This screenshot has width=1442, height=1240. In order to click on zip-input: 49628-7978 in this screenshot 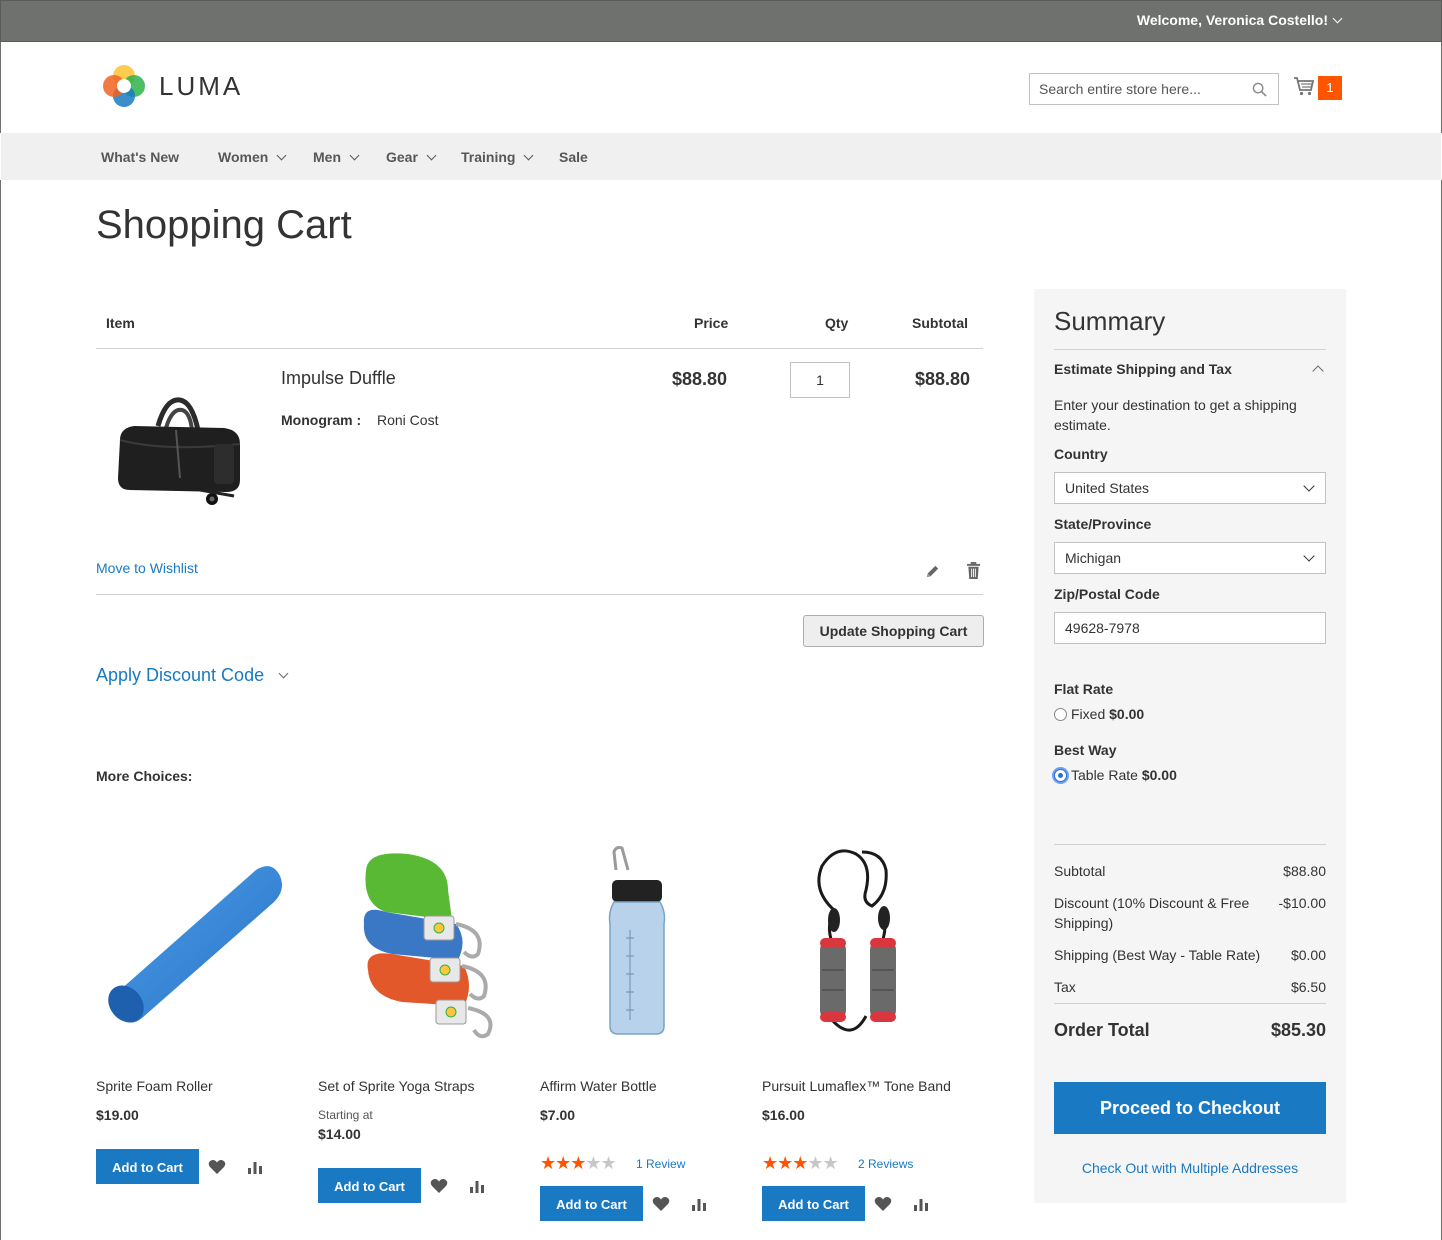, I will do `click(1190, 628)`.